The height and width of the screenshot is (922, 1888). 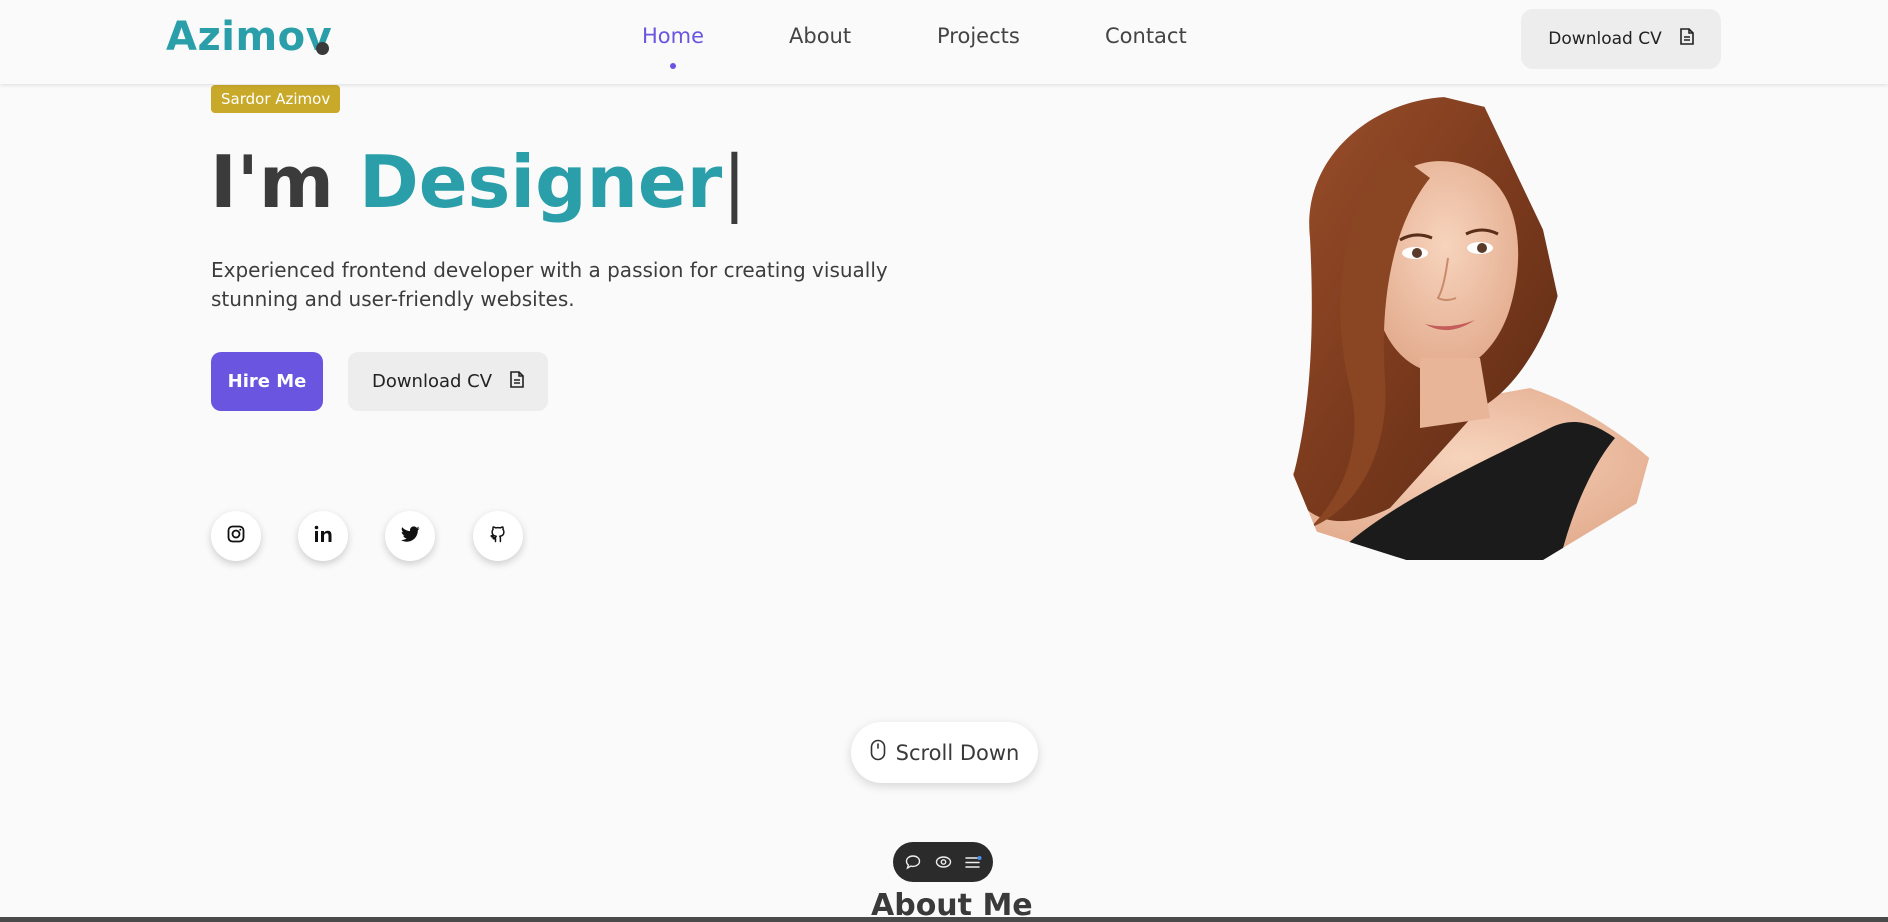 I want to click on linkedin-icon, so click(x=323, y=536).